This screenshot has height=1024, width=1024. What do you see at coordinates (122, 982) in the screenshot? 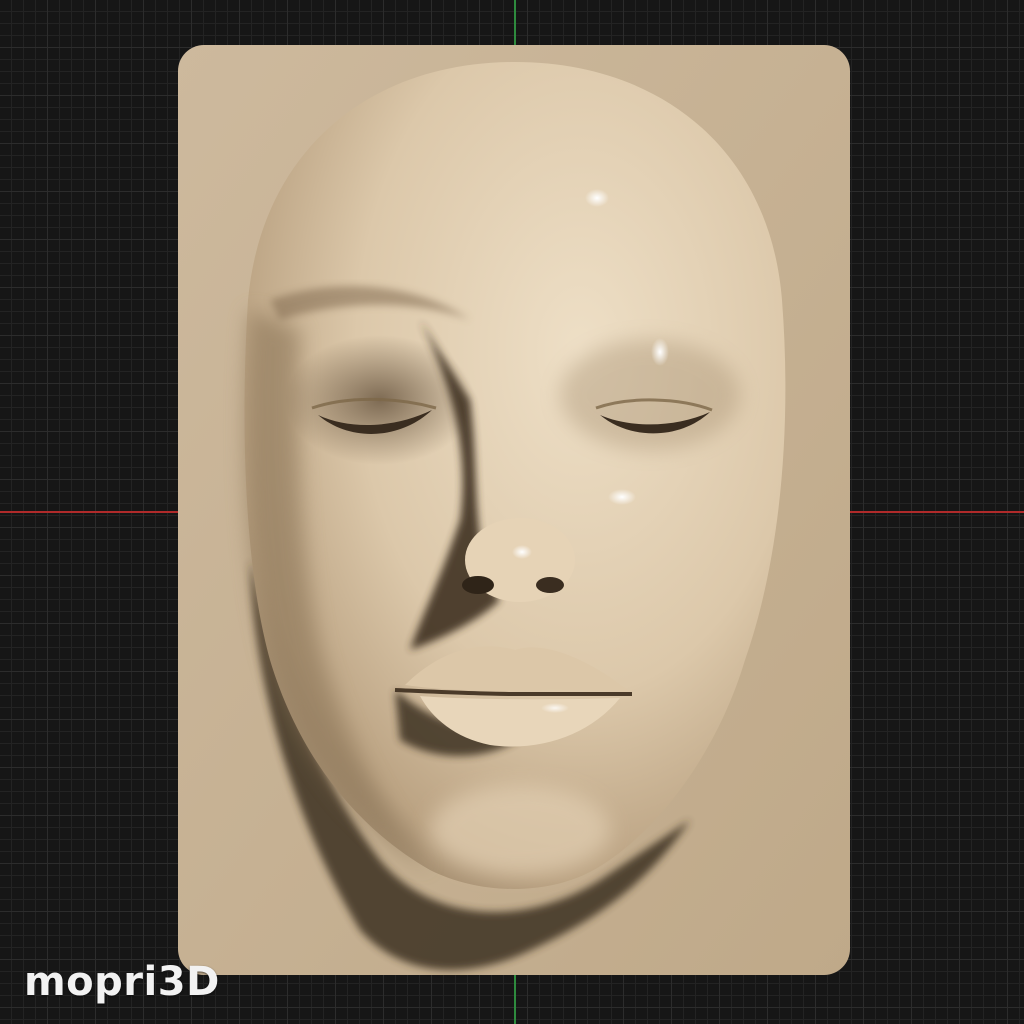
I see `watermark-logo: mopri3D` at bounding box center [122, 982].